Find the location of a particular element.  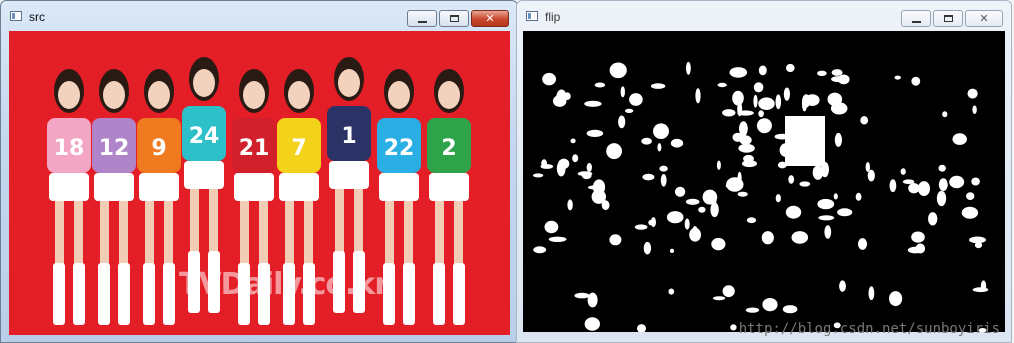

src-titlebar: src ✕ is located at coordinates (259, 16).